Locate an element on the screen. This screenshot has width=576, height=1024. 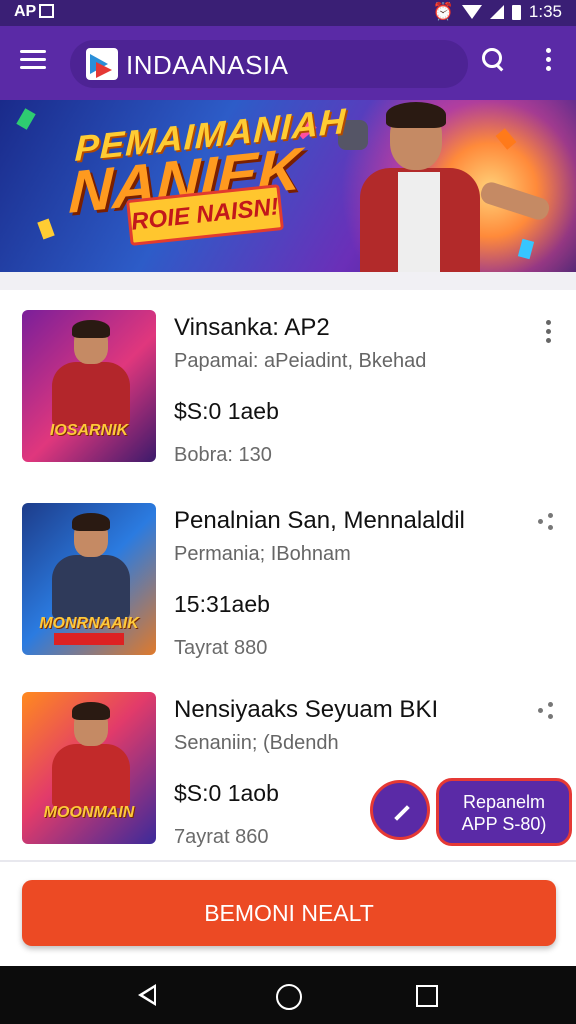
status-time: 1:35 is located at coordinates (545, 11).